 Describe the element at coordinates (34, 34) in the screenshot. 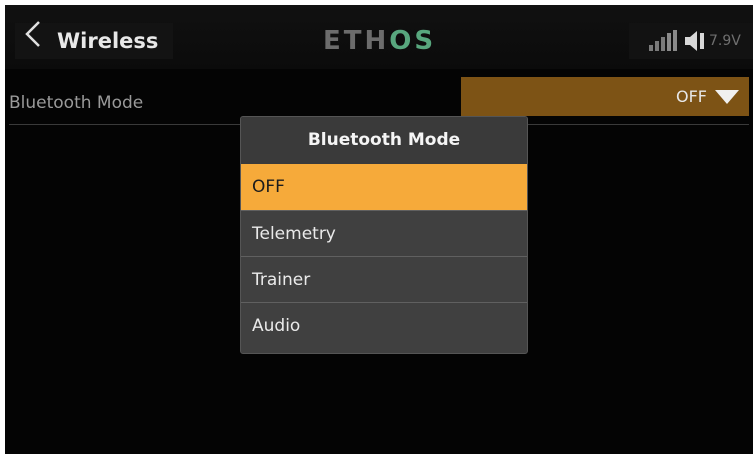

I see `back-chevron-icon` at that location.